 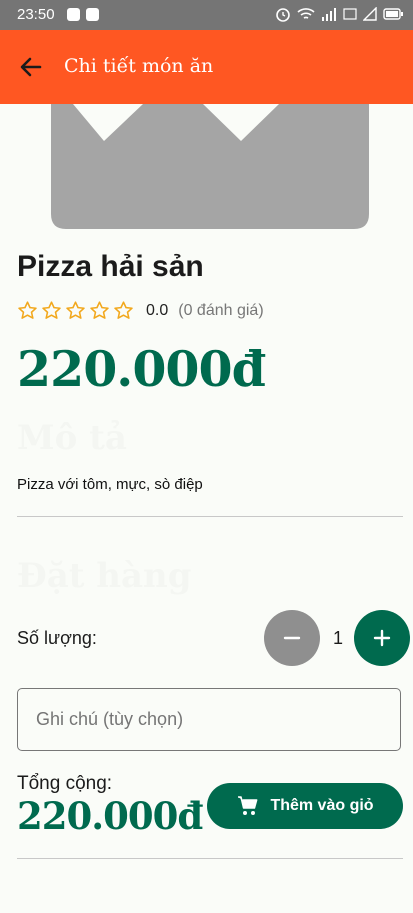 I want to click on total-label: Tổng cộng:, so click(x=65, y=783).